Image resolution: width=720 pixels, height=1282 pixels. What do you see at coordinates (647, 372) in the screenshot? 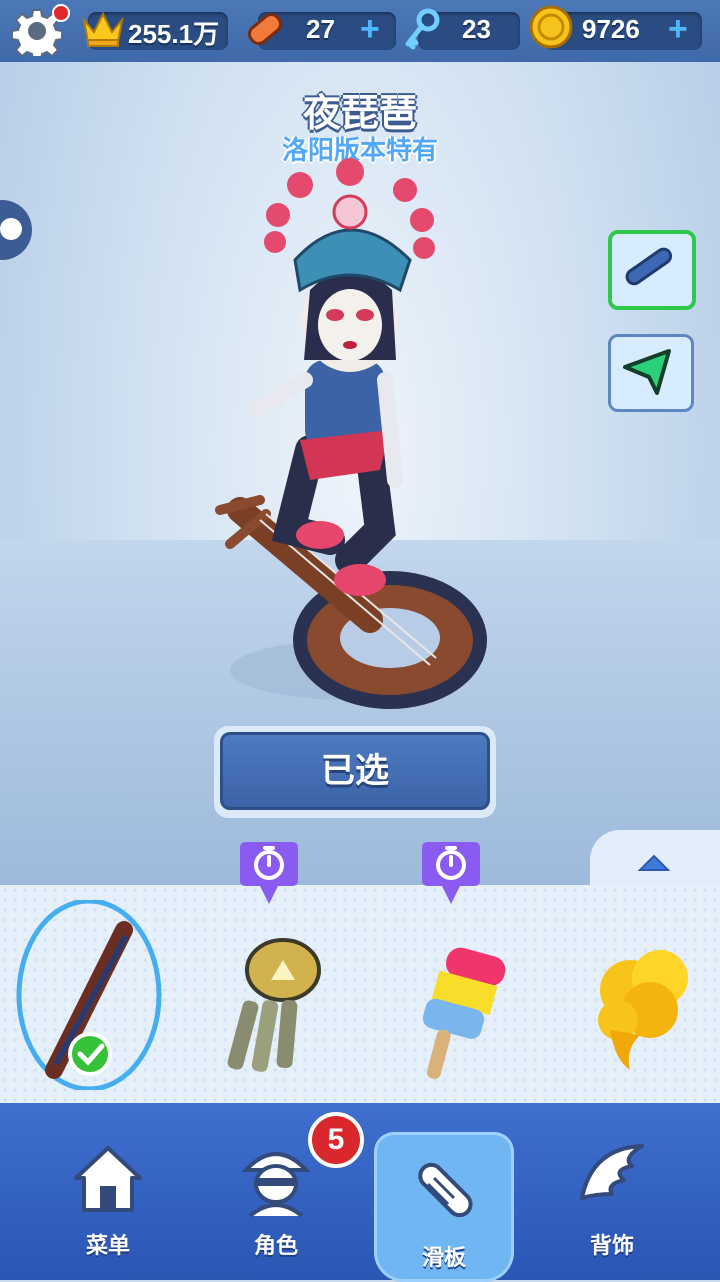
I see `arrow-icon` at bounding box center [647, 372].